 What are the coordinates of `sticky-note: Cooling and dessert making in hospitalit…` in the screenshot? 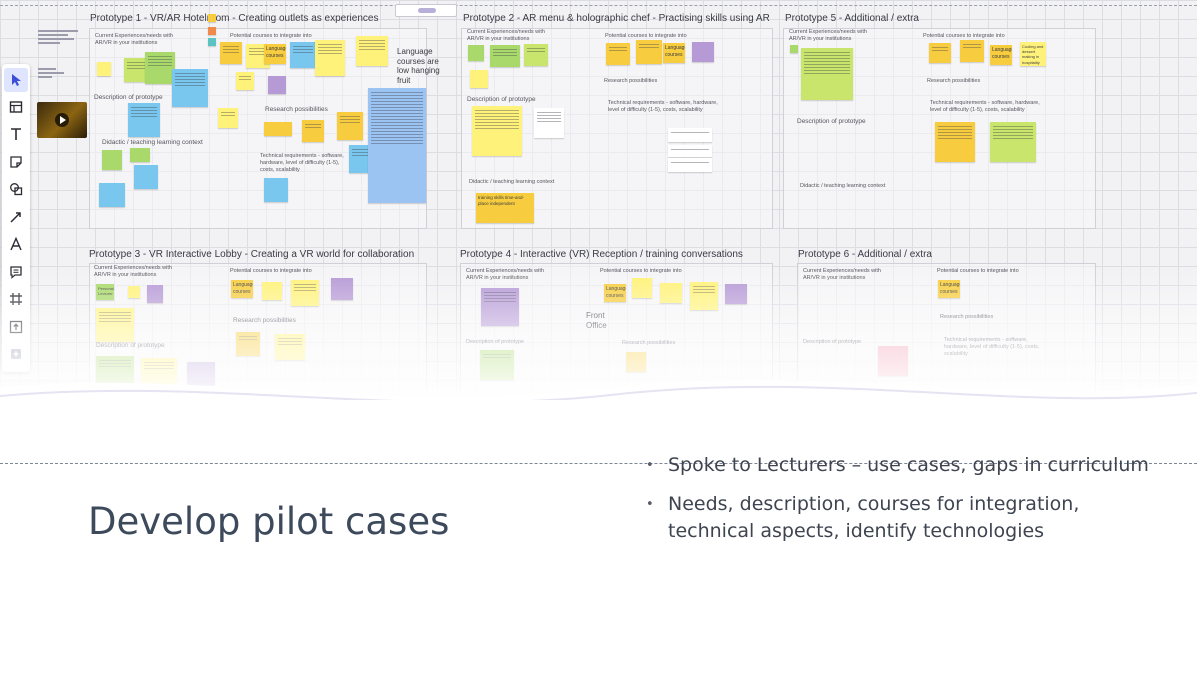 It's located at (1033, 54).